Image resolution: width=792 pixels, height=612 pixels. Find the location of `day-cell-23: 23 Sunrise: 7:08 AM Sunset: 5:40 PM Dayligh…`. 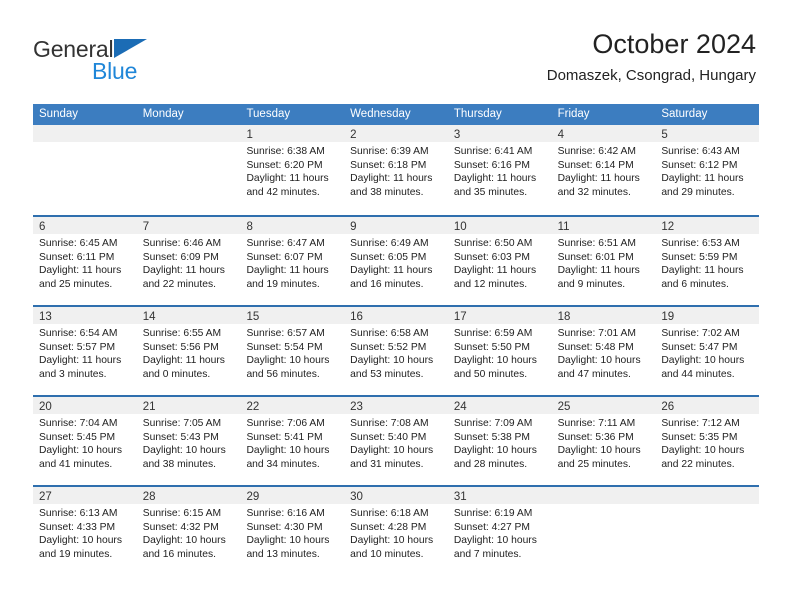

day-cell-23: 23 Sunrise: 7:08 AM Sunset: 5:40 PM Dayligh… is located at coordinates (396, 441).